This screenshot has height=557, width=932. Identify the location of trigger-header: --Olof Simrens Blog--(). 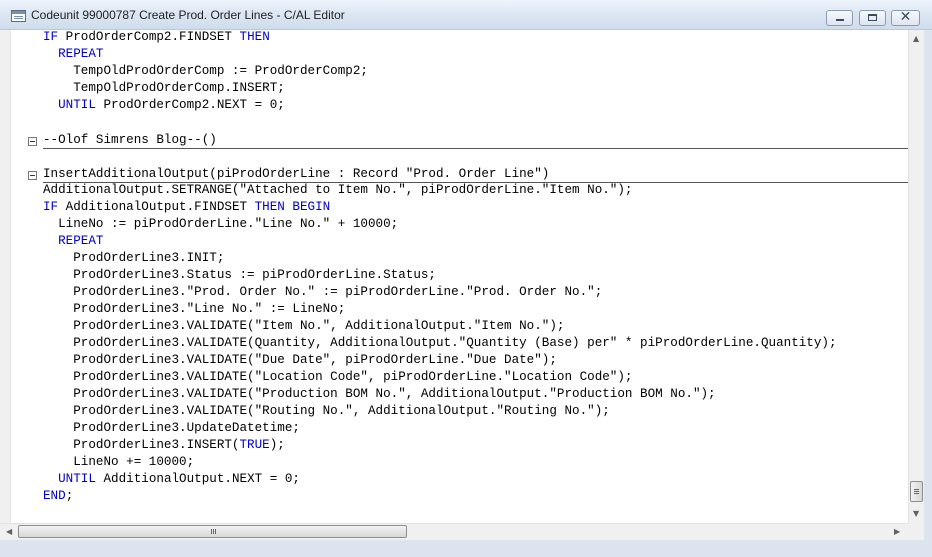
(130, 140).